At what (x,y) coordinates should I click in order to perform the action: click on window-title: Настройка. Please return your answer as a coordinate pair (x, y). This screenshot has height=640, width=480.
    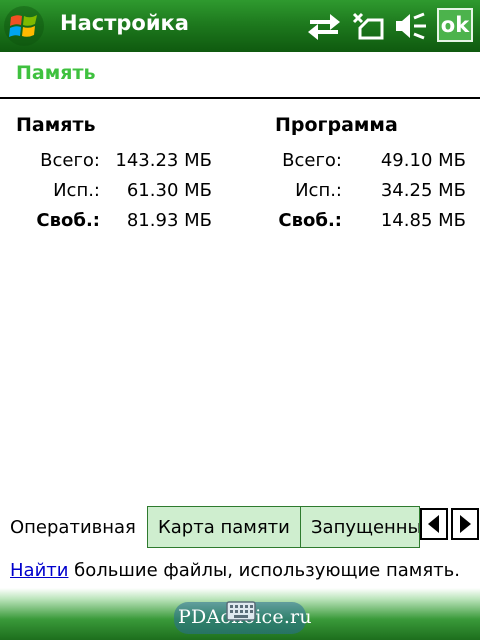
    Looking at the image, I should click on (124, 23).